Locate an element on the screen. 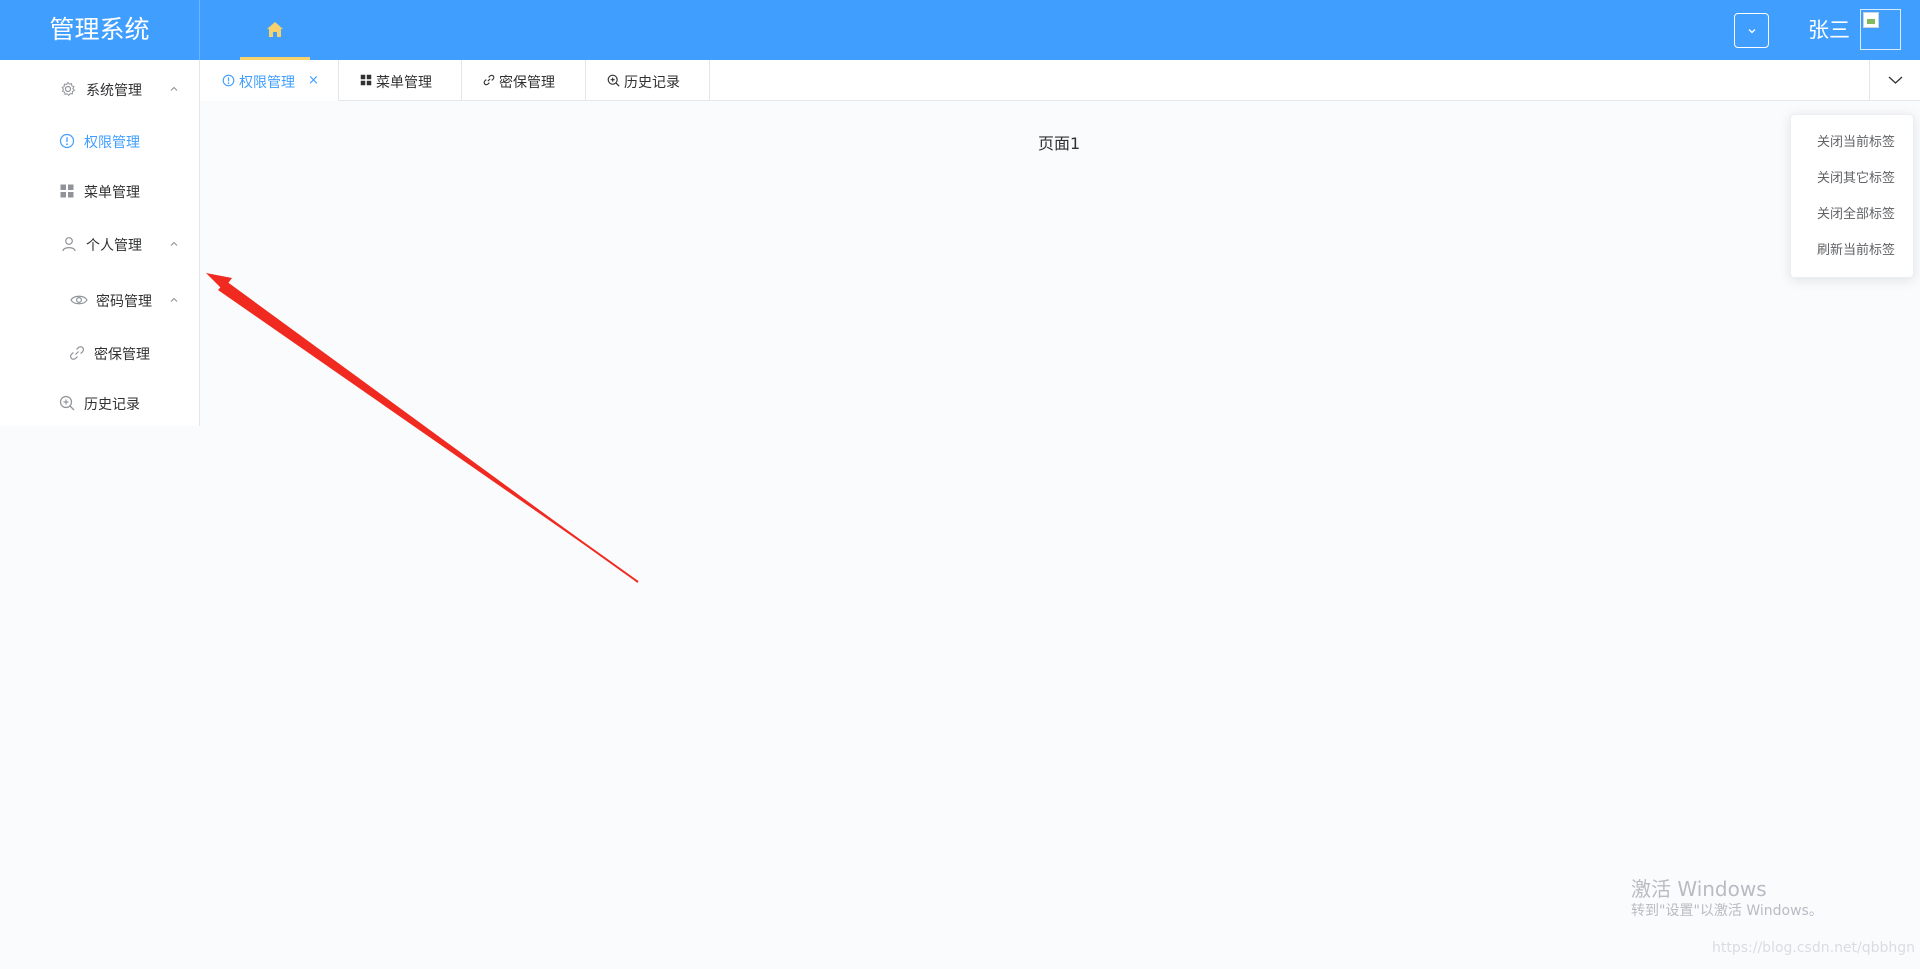 The height and width of the screenshot is (969, 1920). tab-label: 历史记录 is located at coordinates (652, 83).